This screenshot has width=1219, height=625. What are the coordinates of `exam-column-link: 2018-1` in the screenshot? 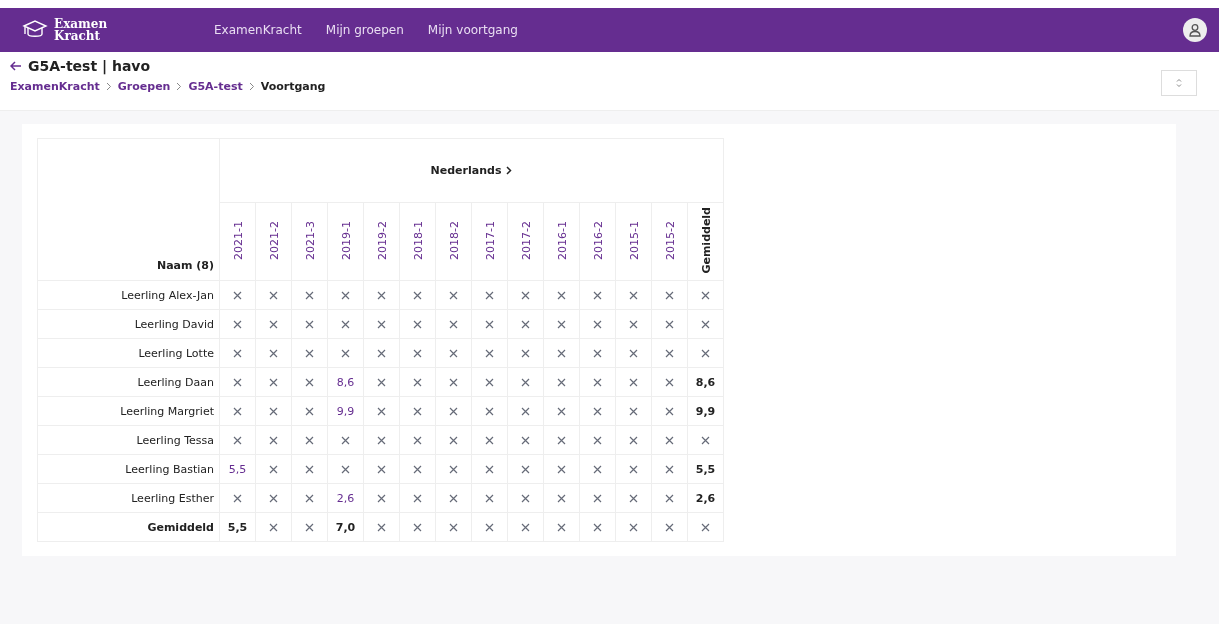 It's located at (417, 240).